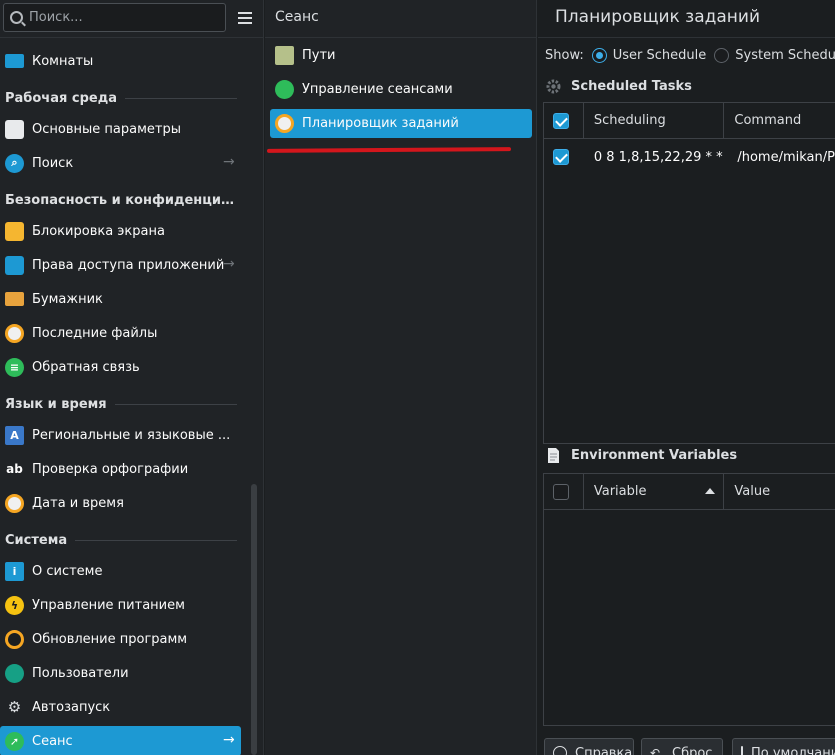  What do you see at coordinates (654, 455) in the screenshot?
I see `section-title: Environment Variables` at bounding box center [654, 455].